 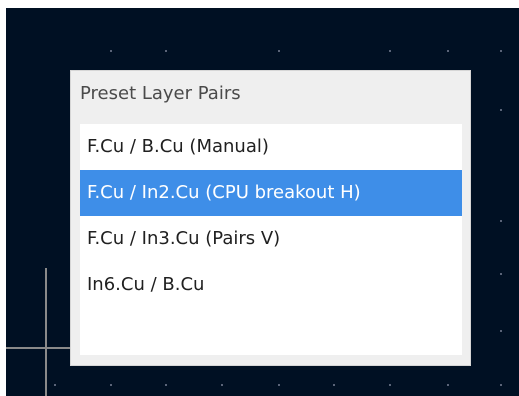 I want to click on cursor-crosshair-vertical, so click(x=46, y=332).